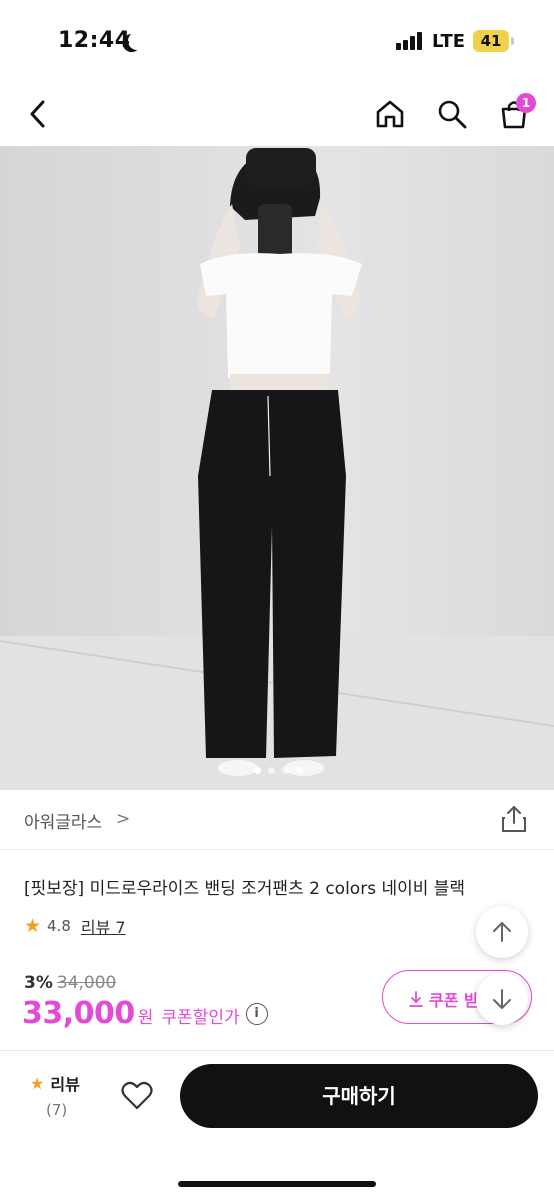 The width and height of the screenshot is (554, 1200). I want to click on share-icon, so click(514, 819).